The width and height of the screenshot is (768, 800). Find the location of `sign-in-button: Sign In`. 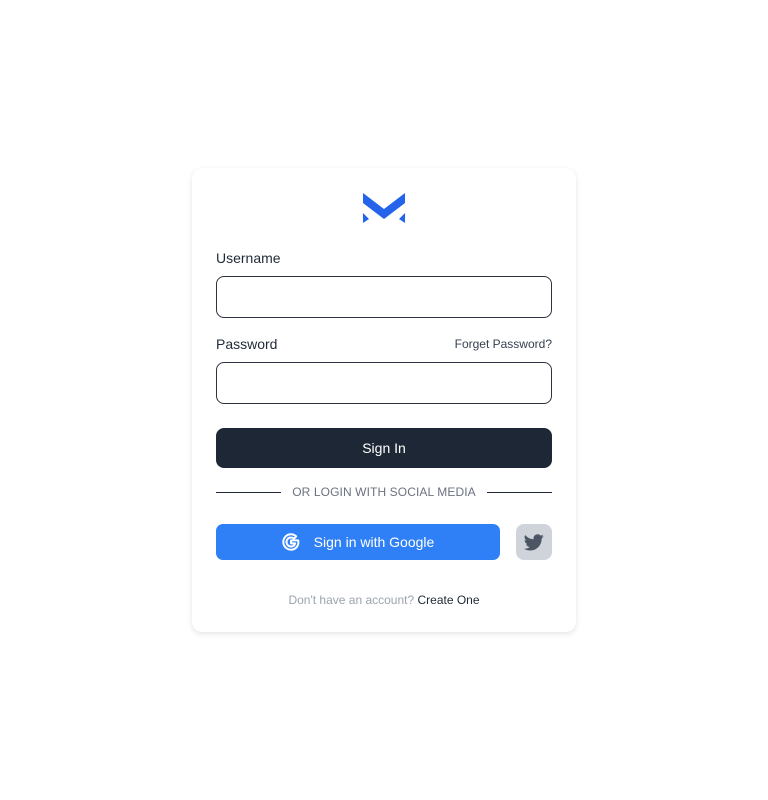

sign-in-button: Sign In is located at coordinates (384, 448).